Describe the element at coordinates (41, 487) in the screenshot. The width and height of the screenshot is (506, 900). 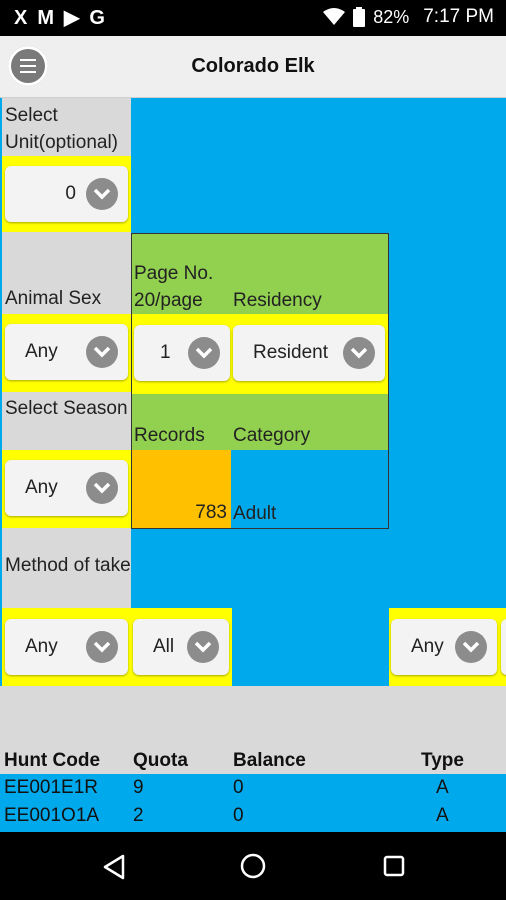
I see `season-value: Any` at that location.